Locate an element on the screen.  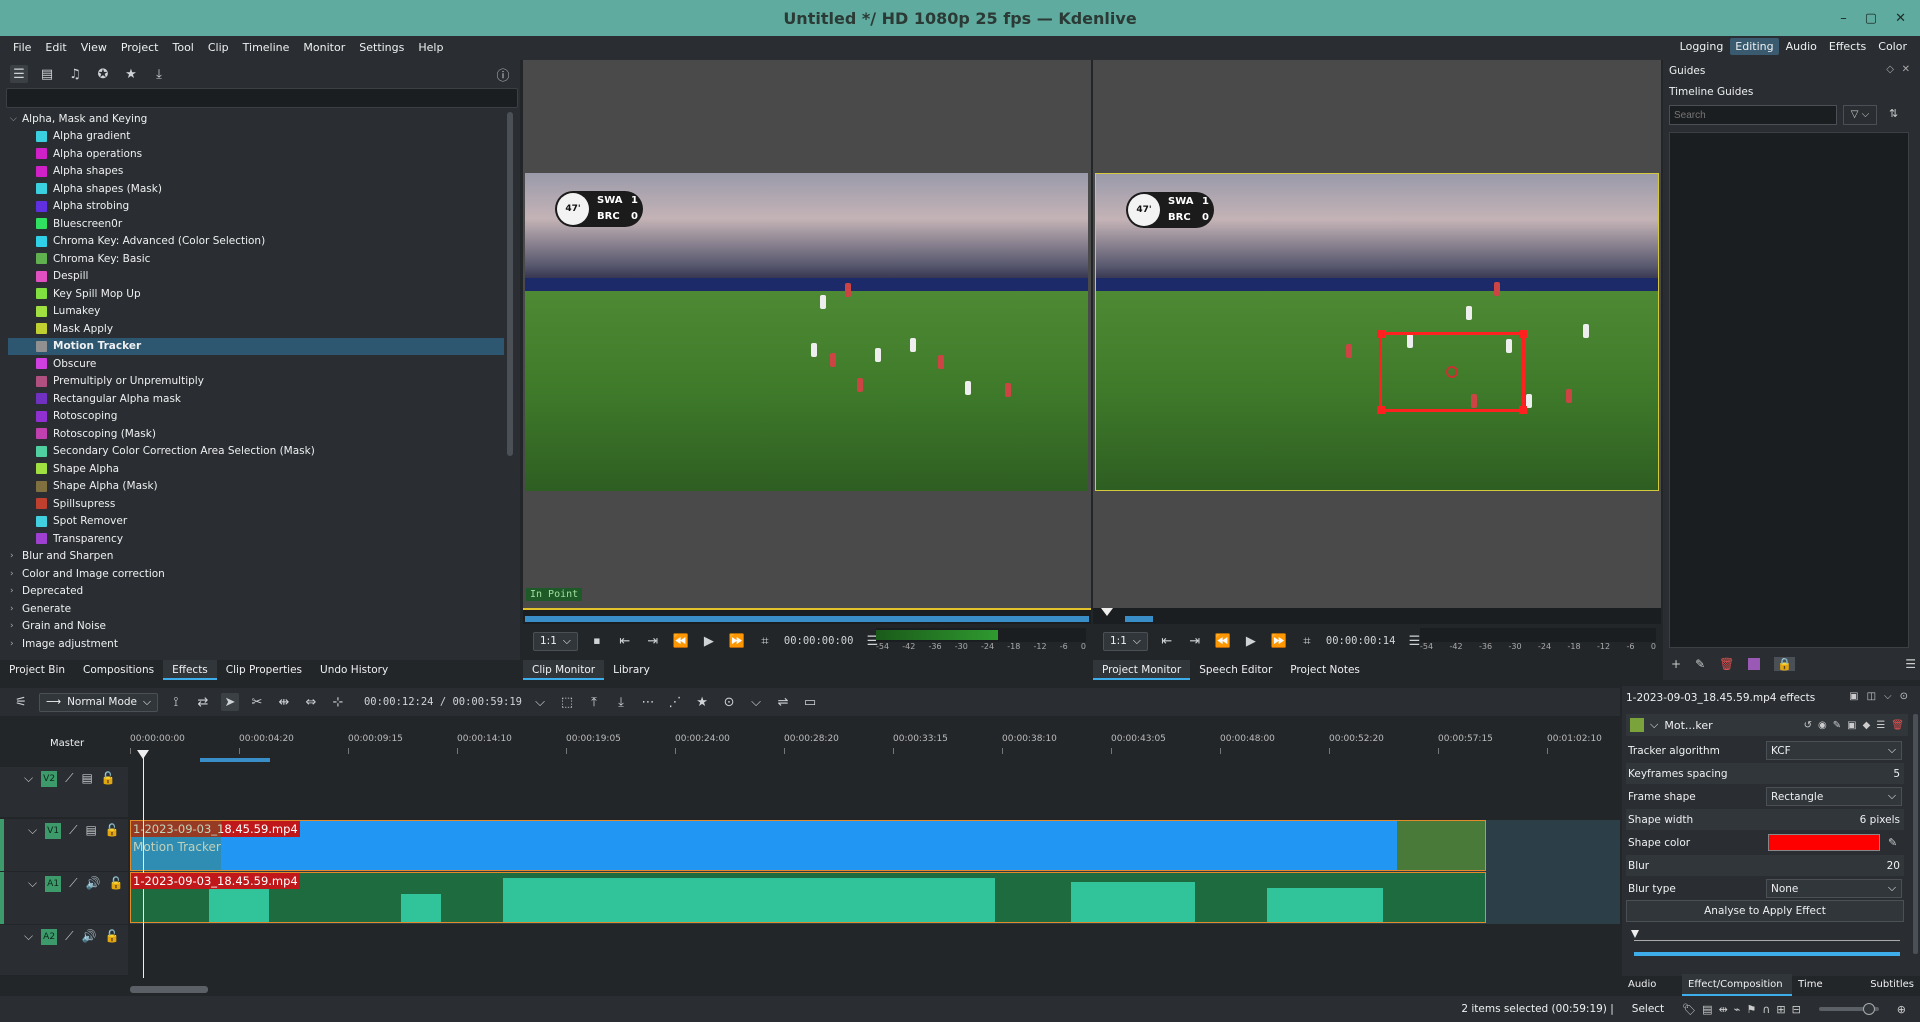
effect-item: Rotoscoping (Mask) is located at coordinates (256, 434).